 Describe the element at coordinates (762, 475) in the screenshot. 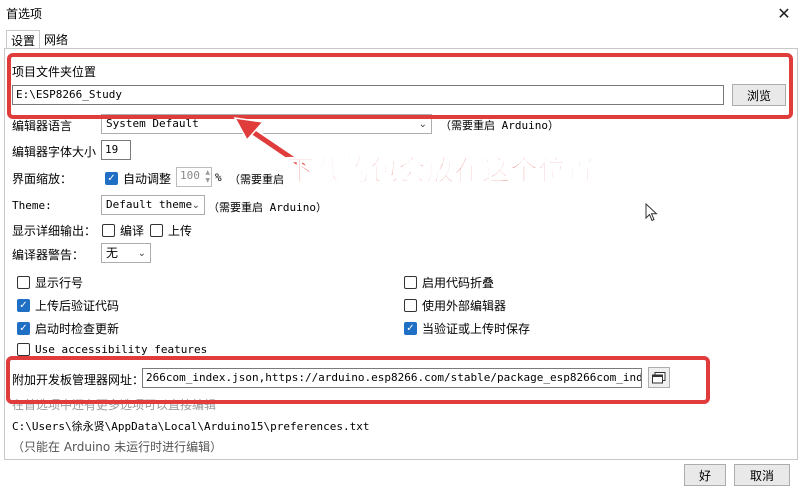

I see `cancel-button: 取消` at that location.